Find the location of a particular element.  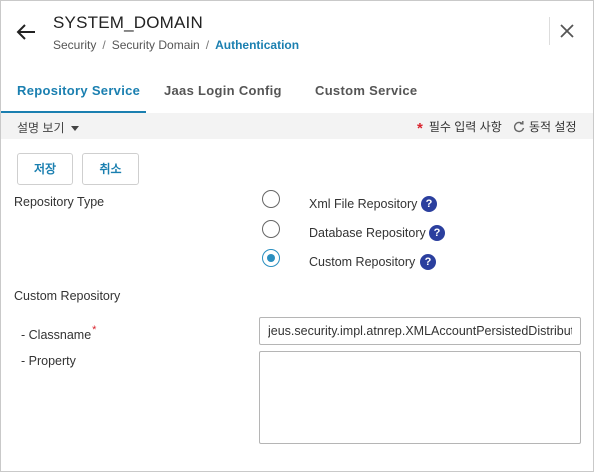

custom-repository-section-label: Custom Repository is located at coordinates (67, 296).